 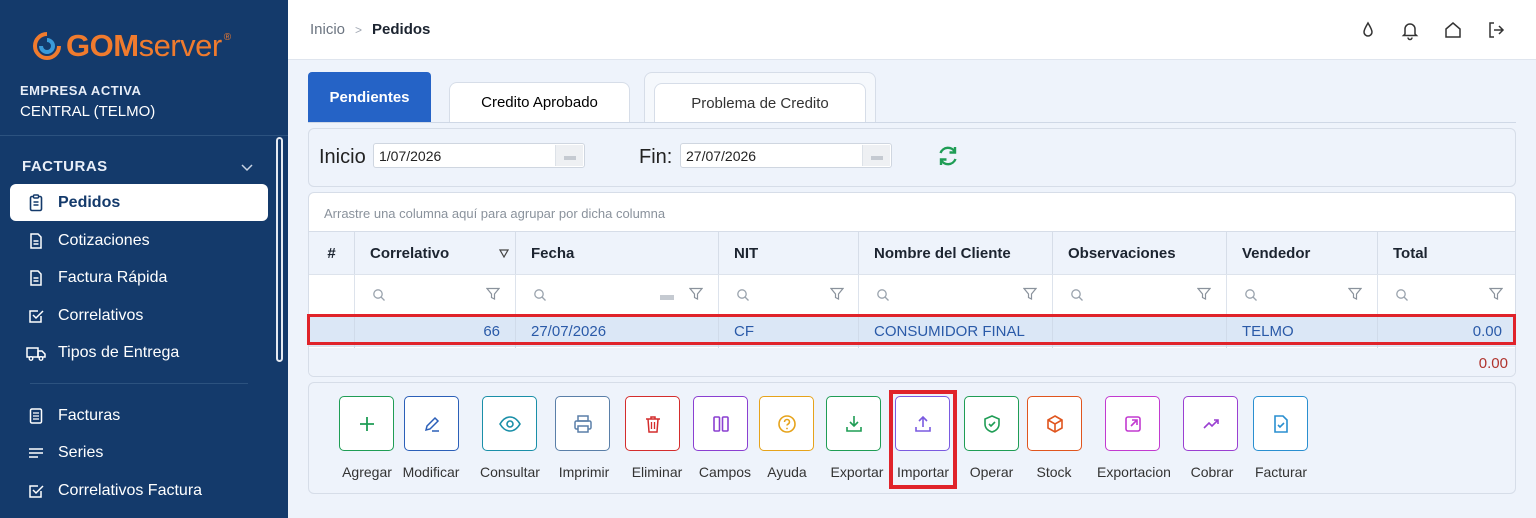 I want to click on filter-cell-vendedor, so click(x=1301, y=295).